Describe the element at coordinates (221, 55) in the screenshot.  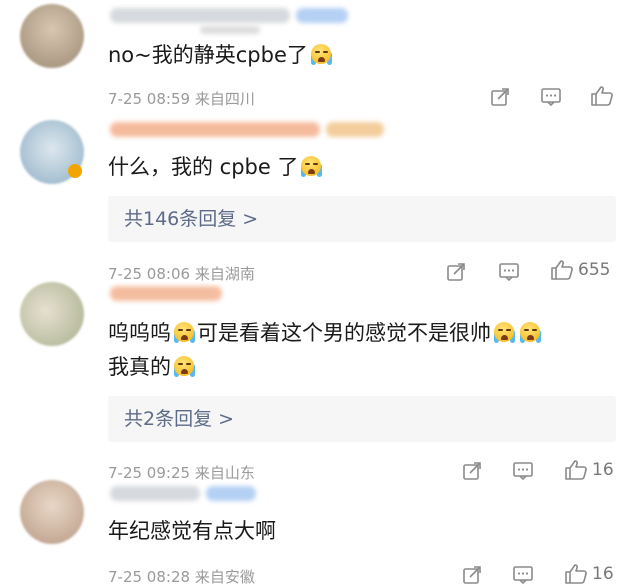
I see `comment-text: no~我的静英cpbe了` at that location.